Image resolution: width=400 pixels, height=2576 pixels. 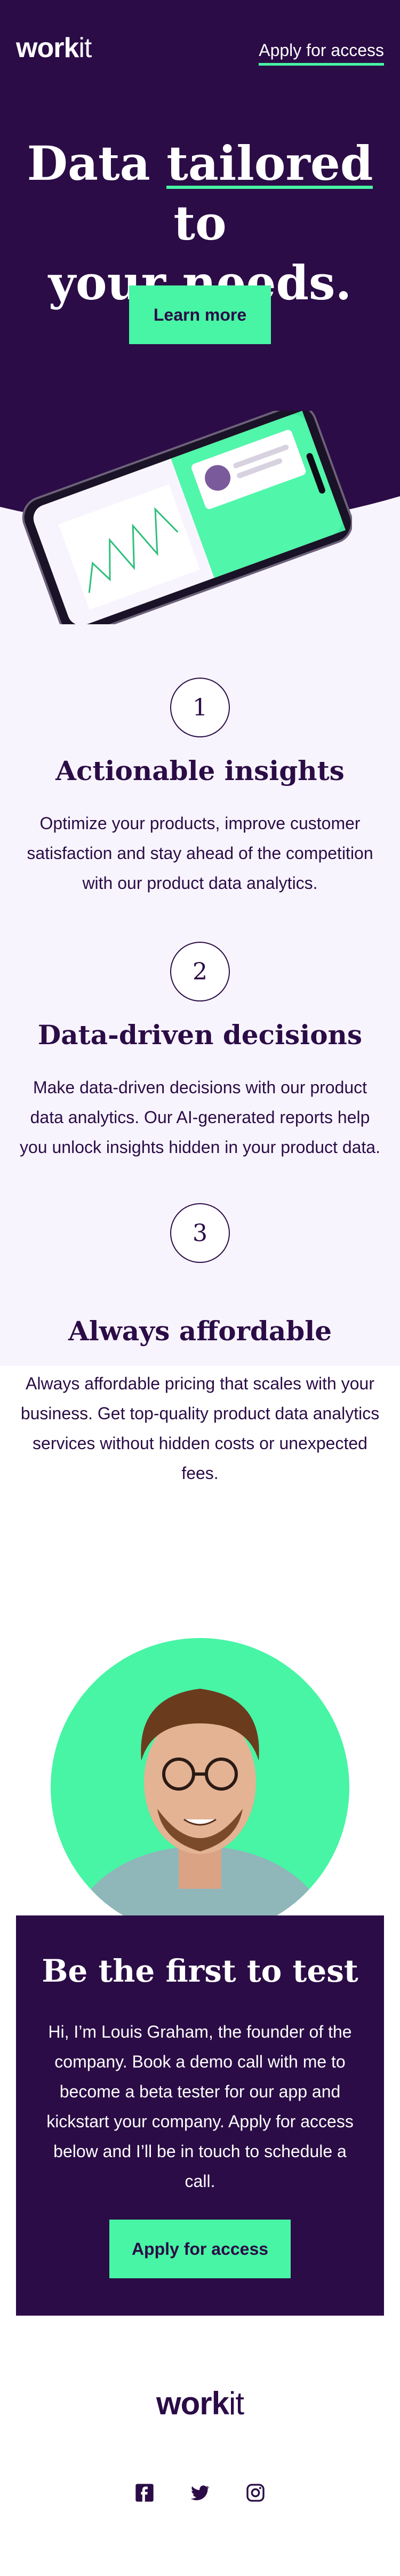 What do you see at coordinates (269, 163) in the screenshot?
I see `highlighted-word: tailored` at bounding box center [269, 163].